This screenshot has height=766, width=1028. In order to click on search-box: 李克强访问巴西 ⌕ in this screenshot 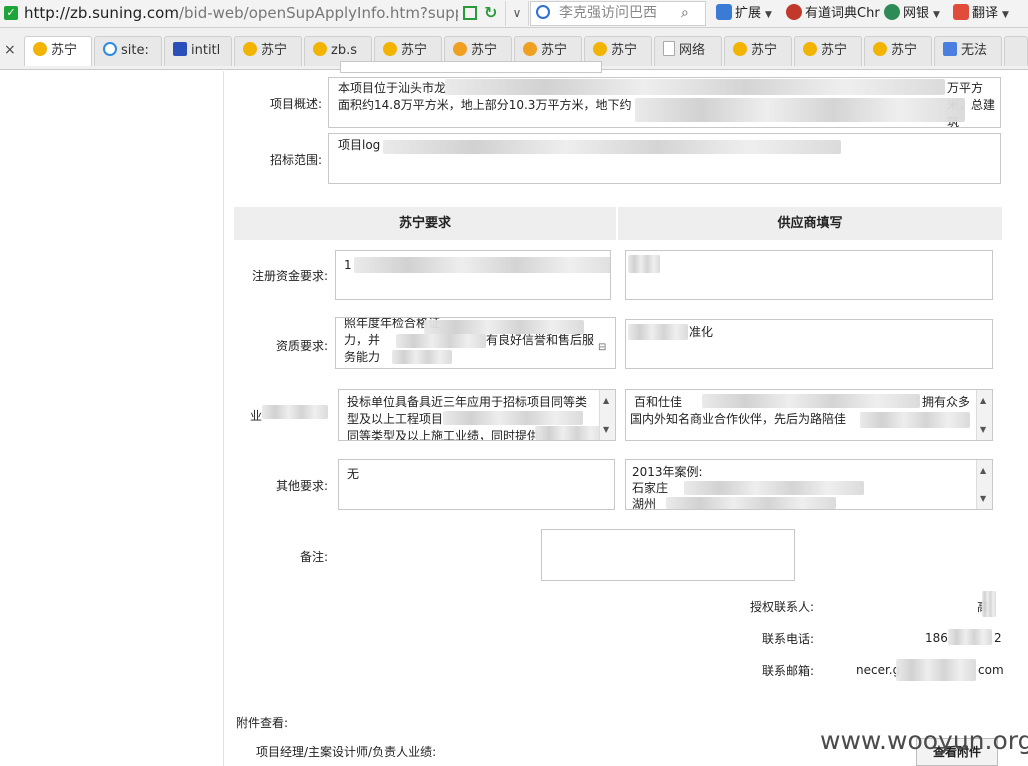, I will do `click(618, 13)`.